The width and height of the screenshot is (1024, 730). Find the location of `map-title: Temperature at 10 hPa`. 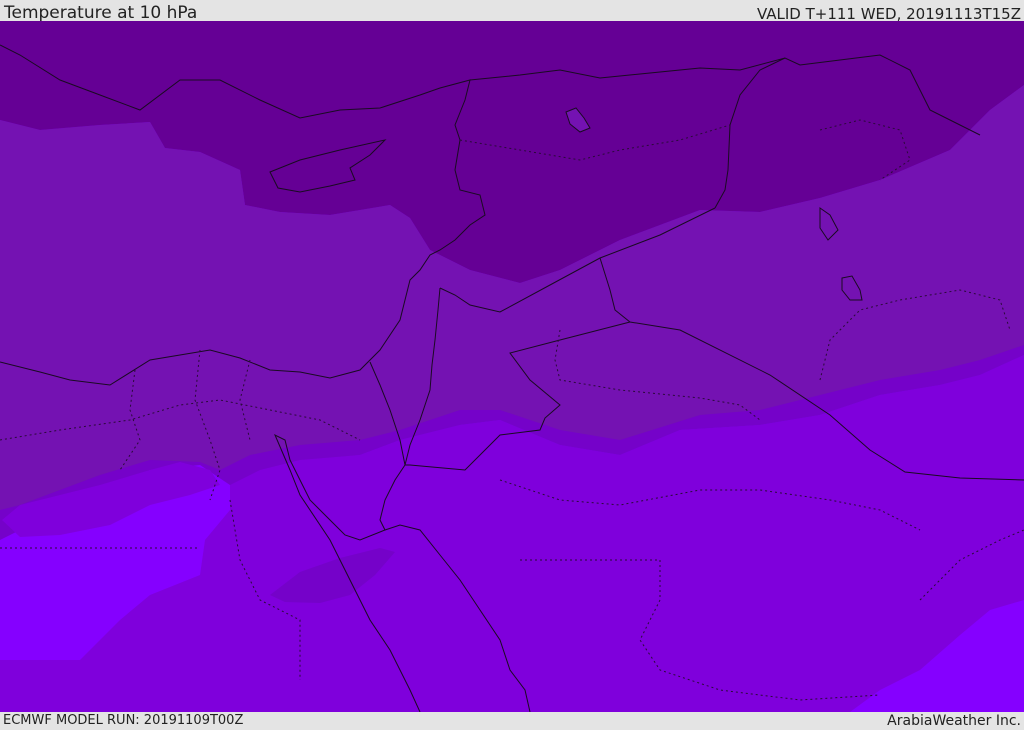

map-title: Temperature at 10 hPa is located at coordinates (101, 13).